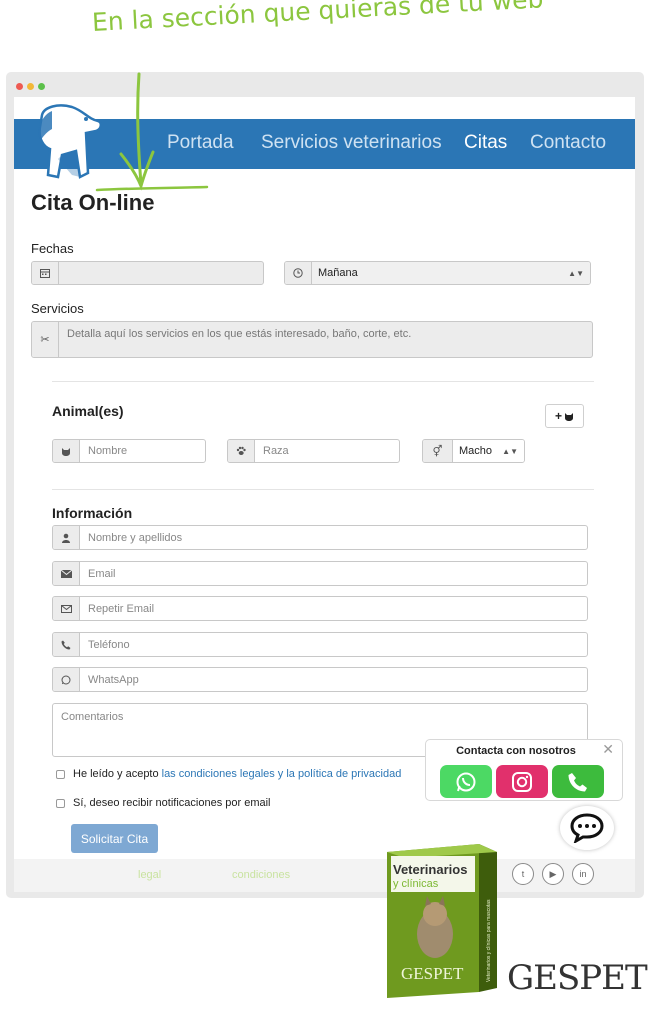  Describe the element at coordinates (577, 978) in the screenshot. I see `gespet-brand-logo: GESPET` at that location.